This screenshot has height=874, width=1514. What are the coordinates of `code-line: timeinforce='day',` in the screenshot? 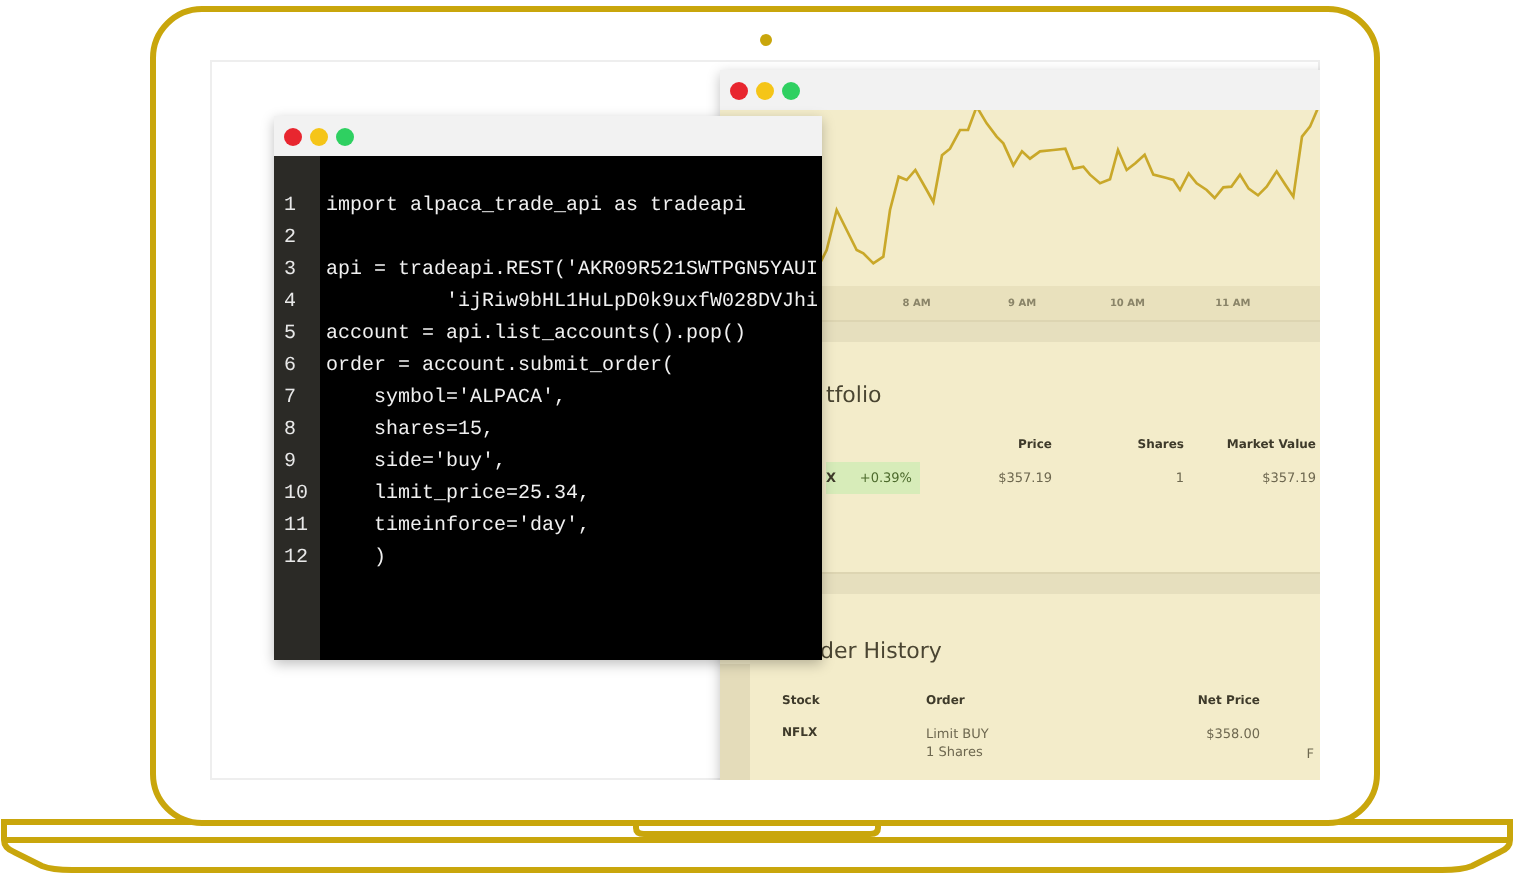 It's located at (481, 526).